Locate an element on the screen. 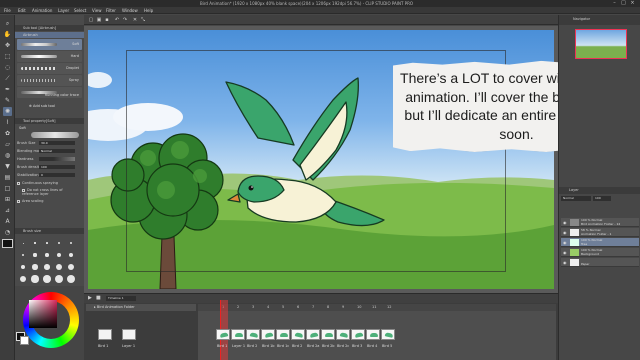 Image resolution: width=640 pixels, height=360 pixels. stop-icon: ■ is located at coordinates (98, 298).